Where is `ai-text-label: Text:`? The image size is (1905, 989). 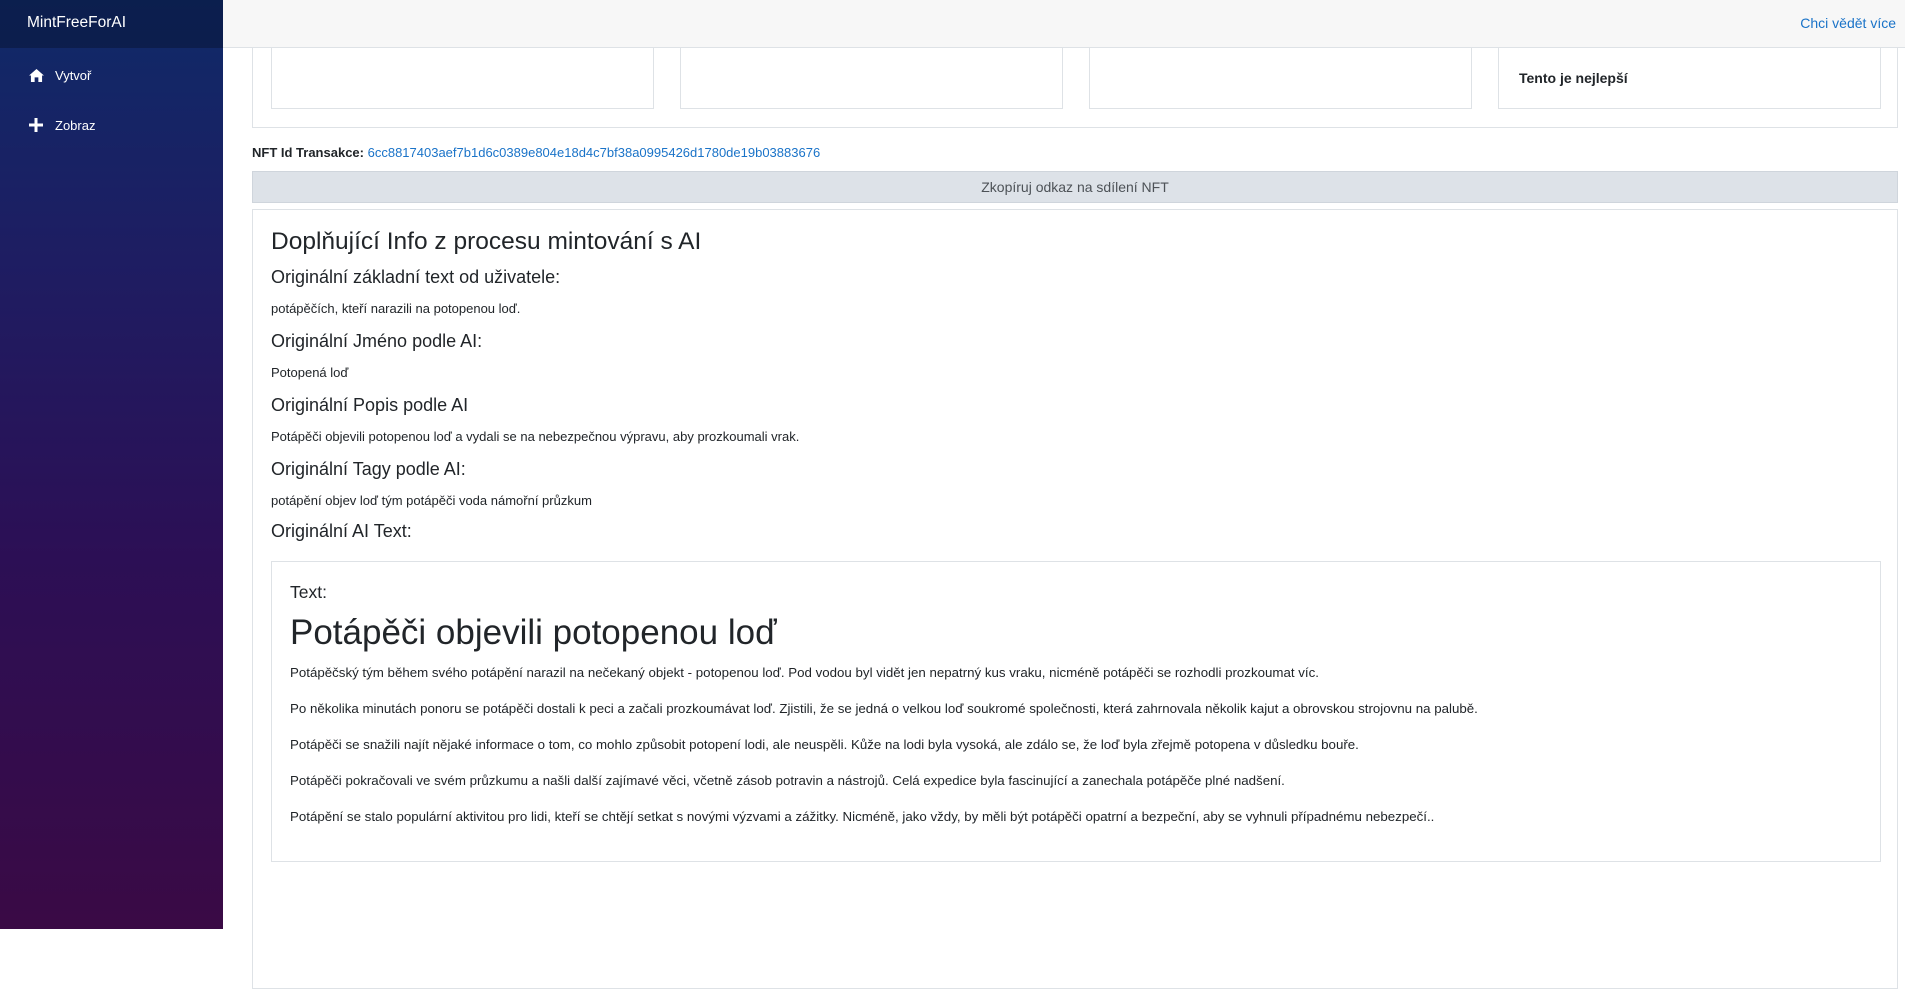
ai-text-label: Text: is located at coordinates (308, 592).